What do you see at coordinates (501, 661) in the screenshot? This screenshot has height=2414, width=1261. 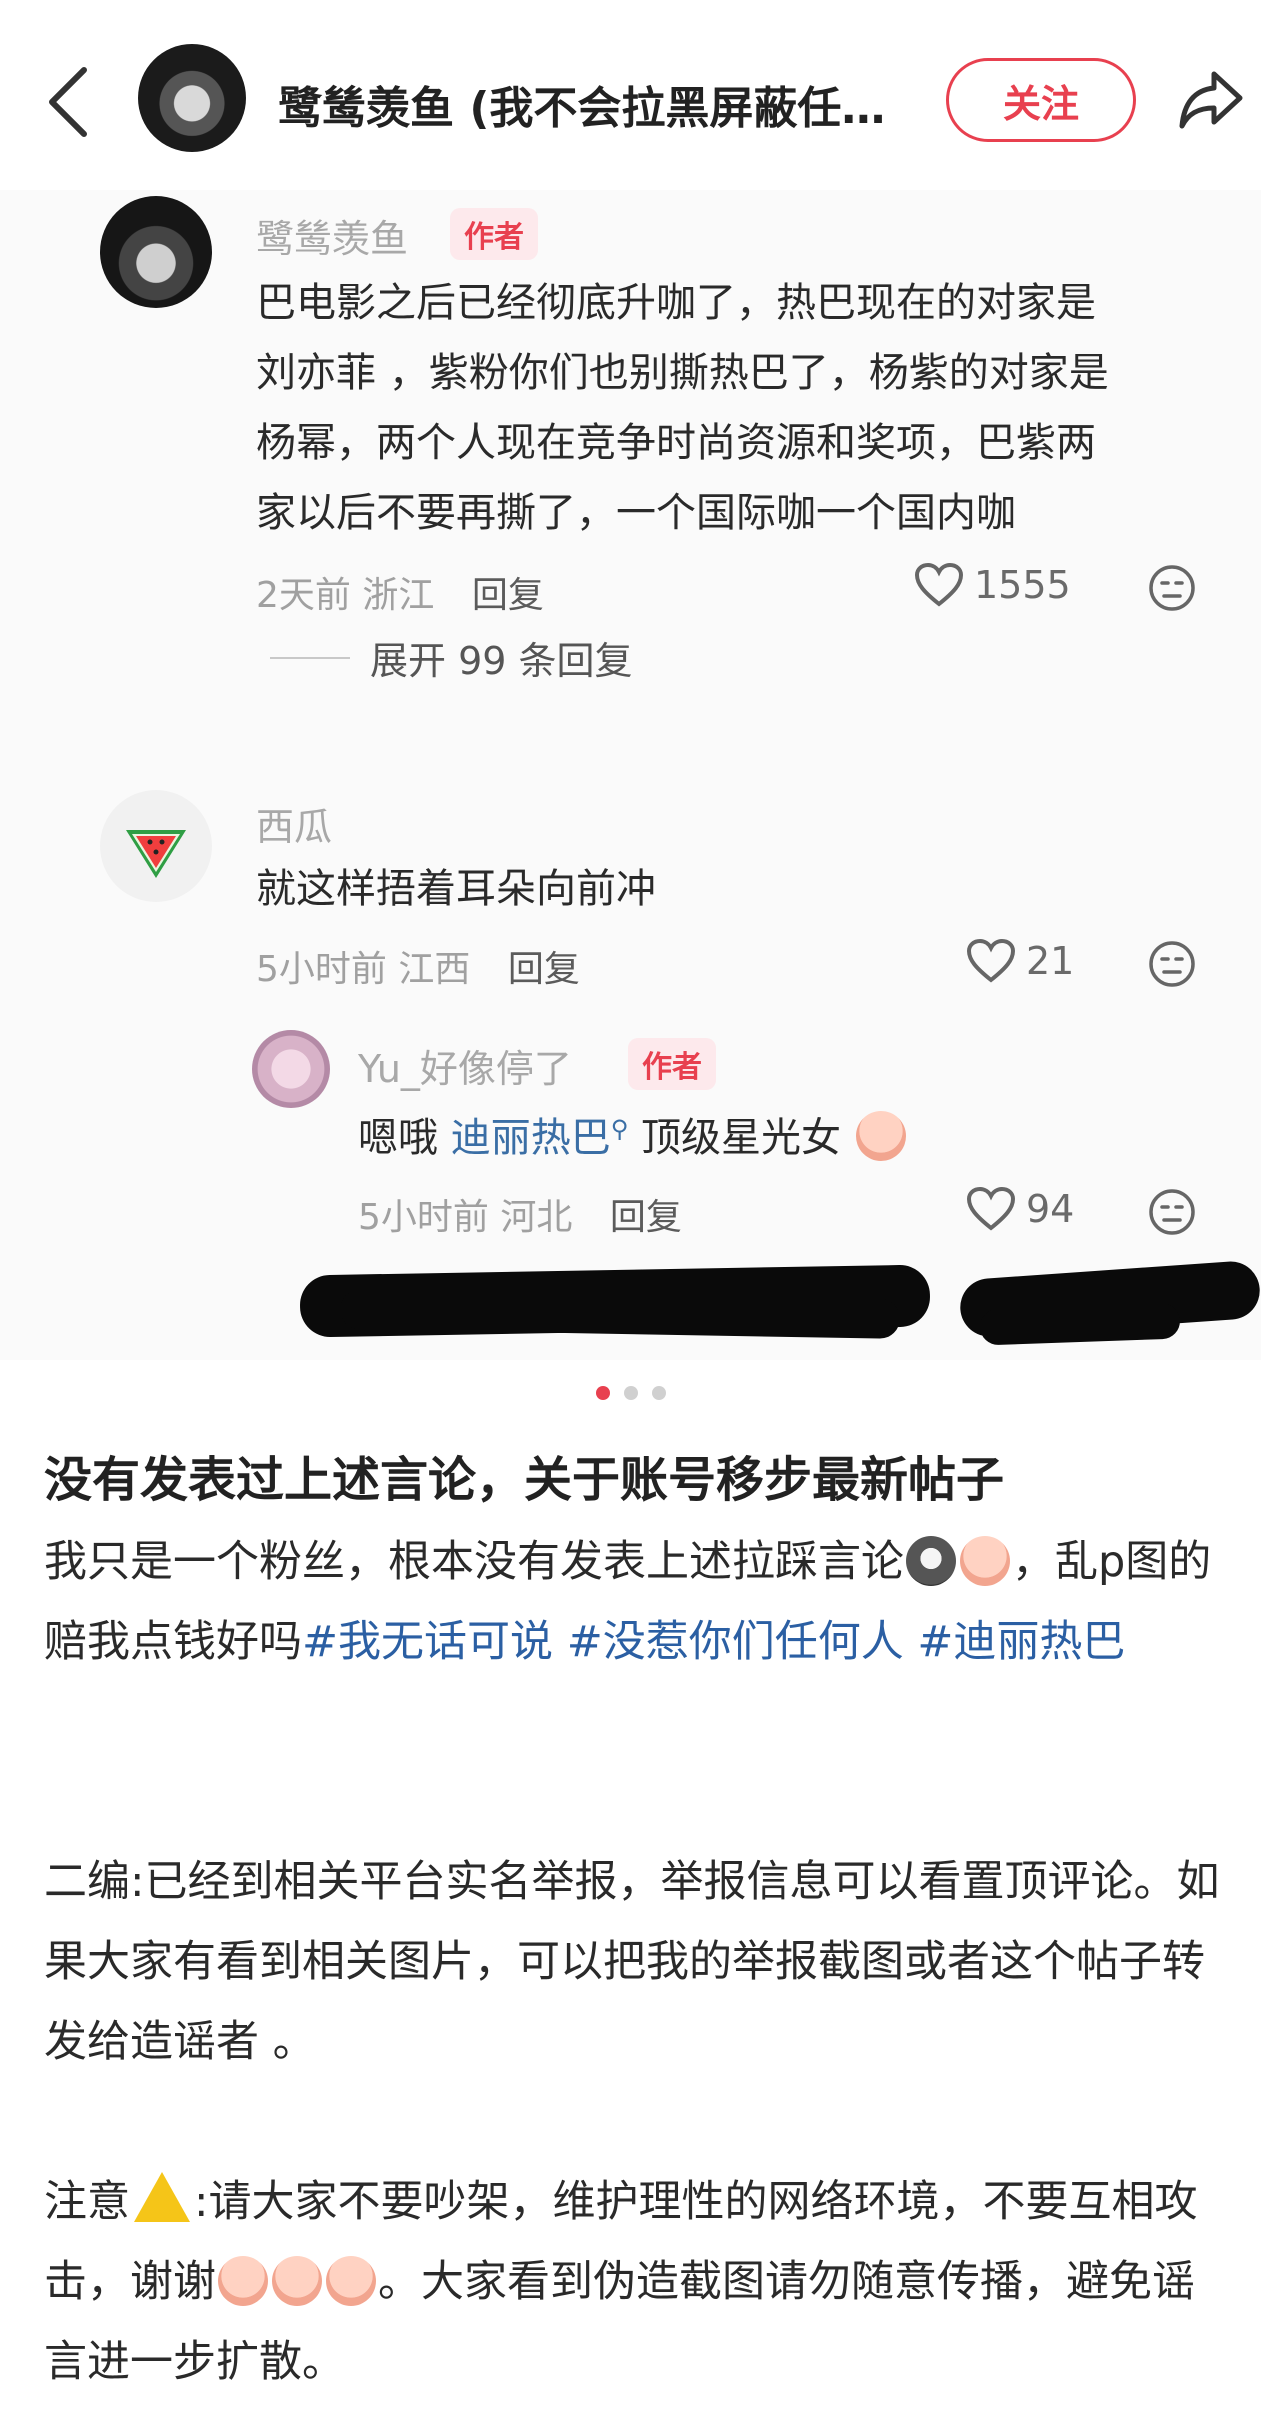 I see `expand-label: 展开 99 条回复` at bounding box center [501, 661].